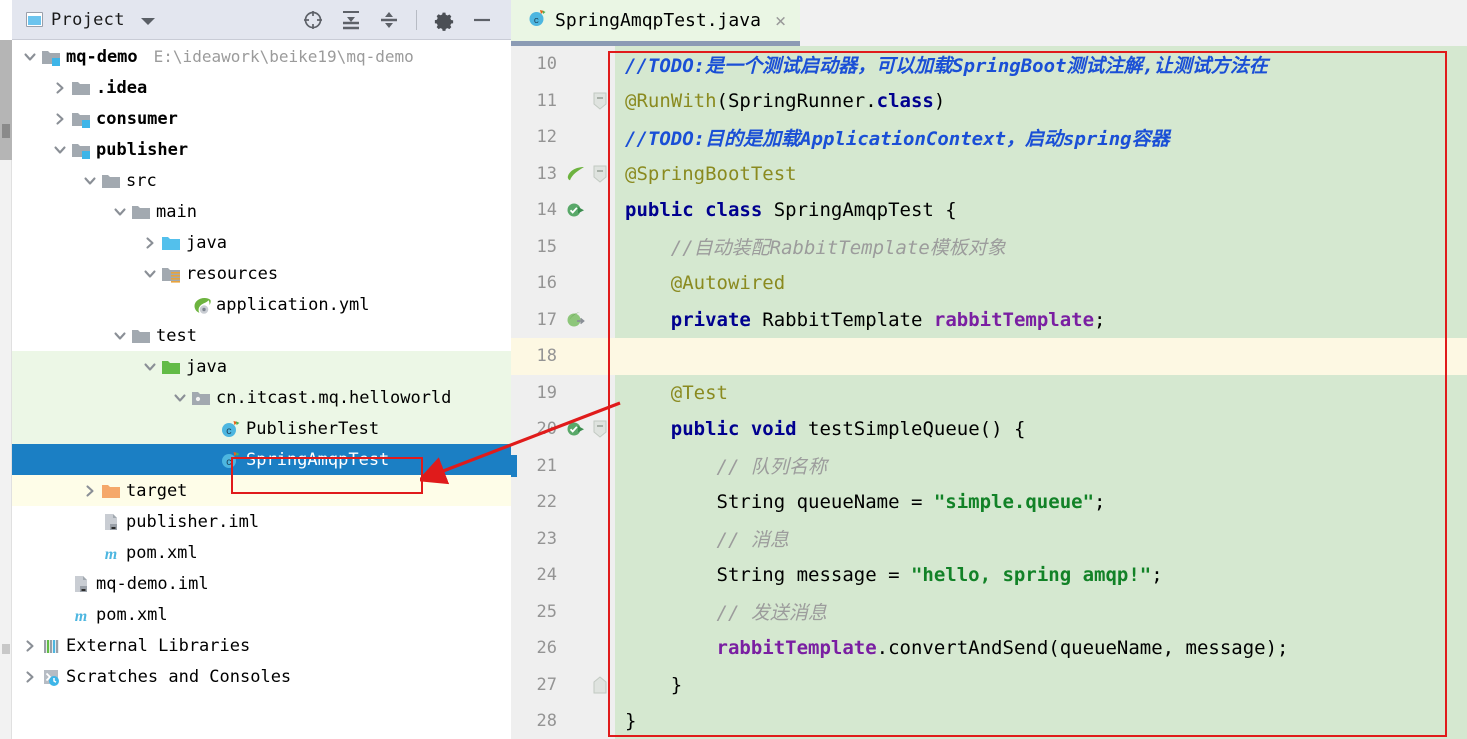 The image size is (1467, 739). Describe the element at coordinates (1041, 575) in the screenshot. I see `code-line-24: String message = "hello, spring amqp!";` at that location.